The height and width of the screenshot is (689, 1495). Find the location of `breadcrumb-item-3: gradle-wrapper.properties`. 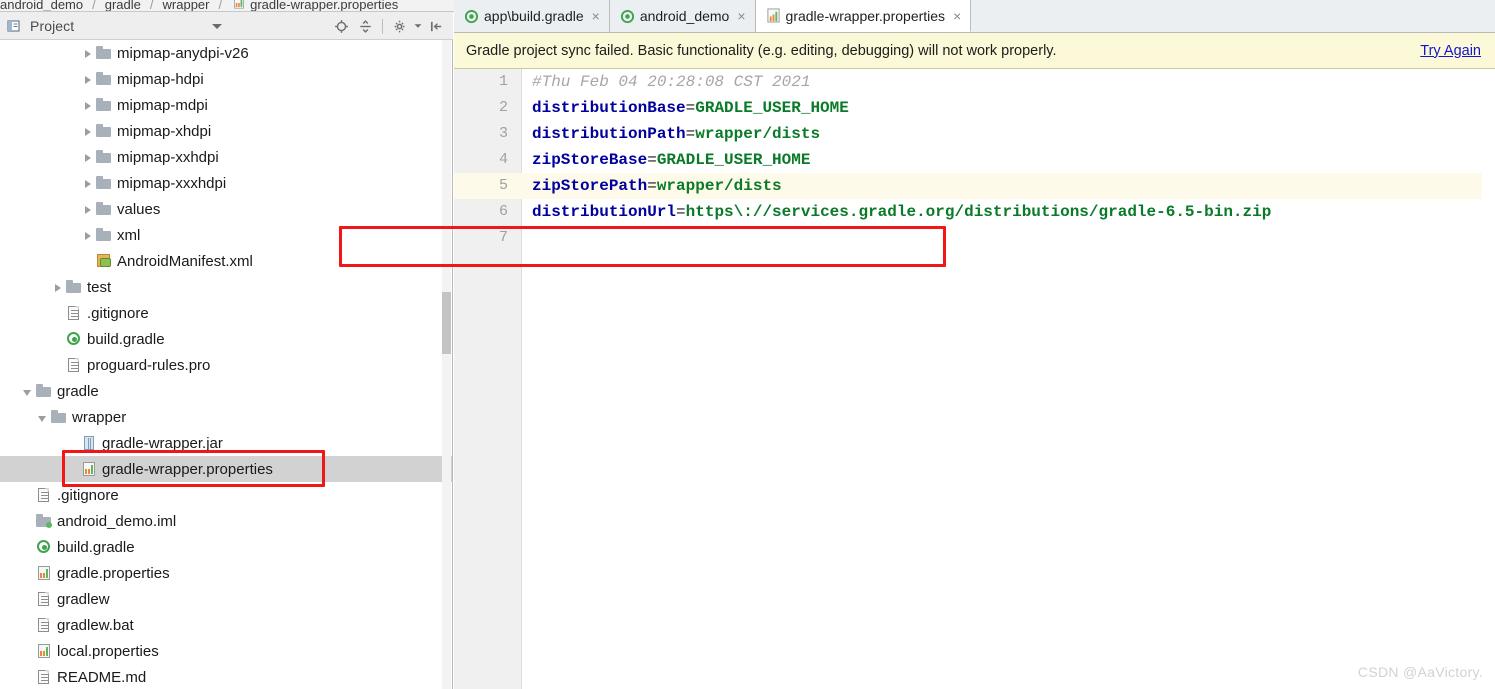

breadcrumb-item-3: gradle-wrapper.properties is located at coordinates (314, 5).